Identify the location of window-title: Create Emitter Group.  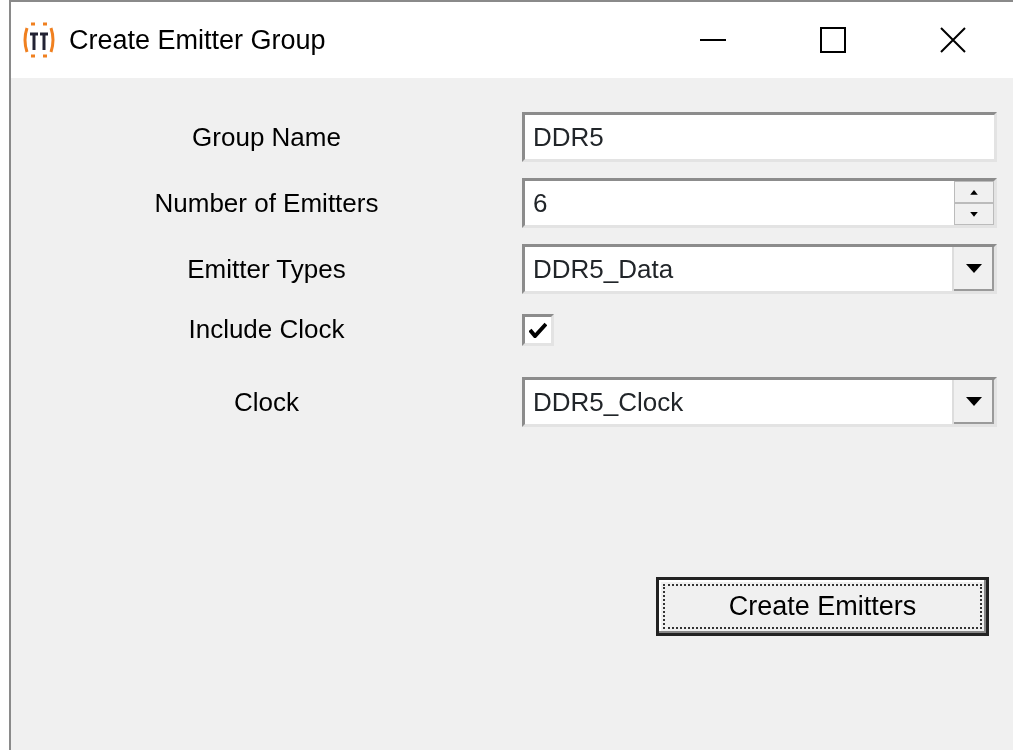
(197, 40).